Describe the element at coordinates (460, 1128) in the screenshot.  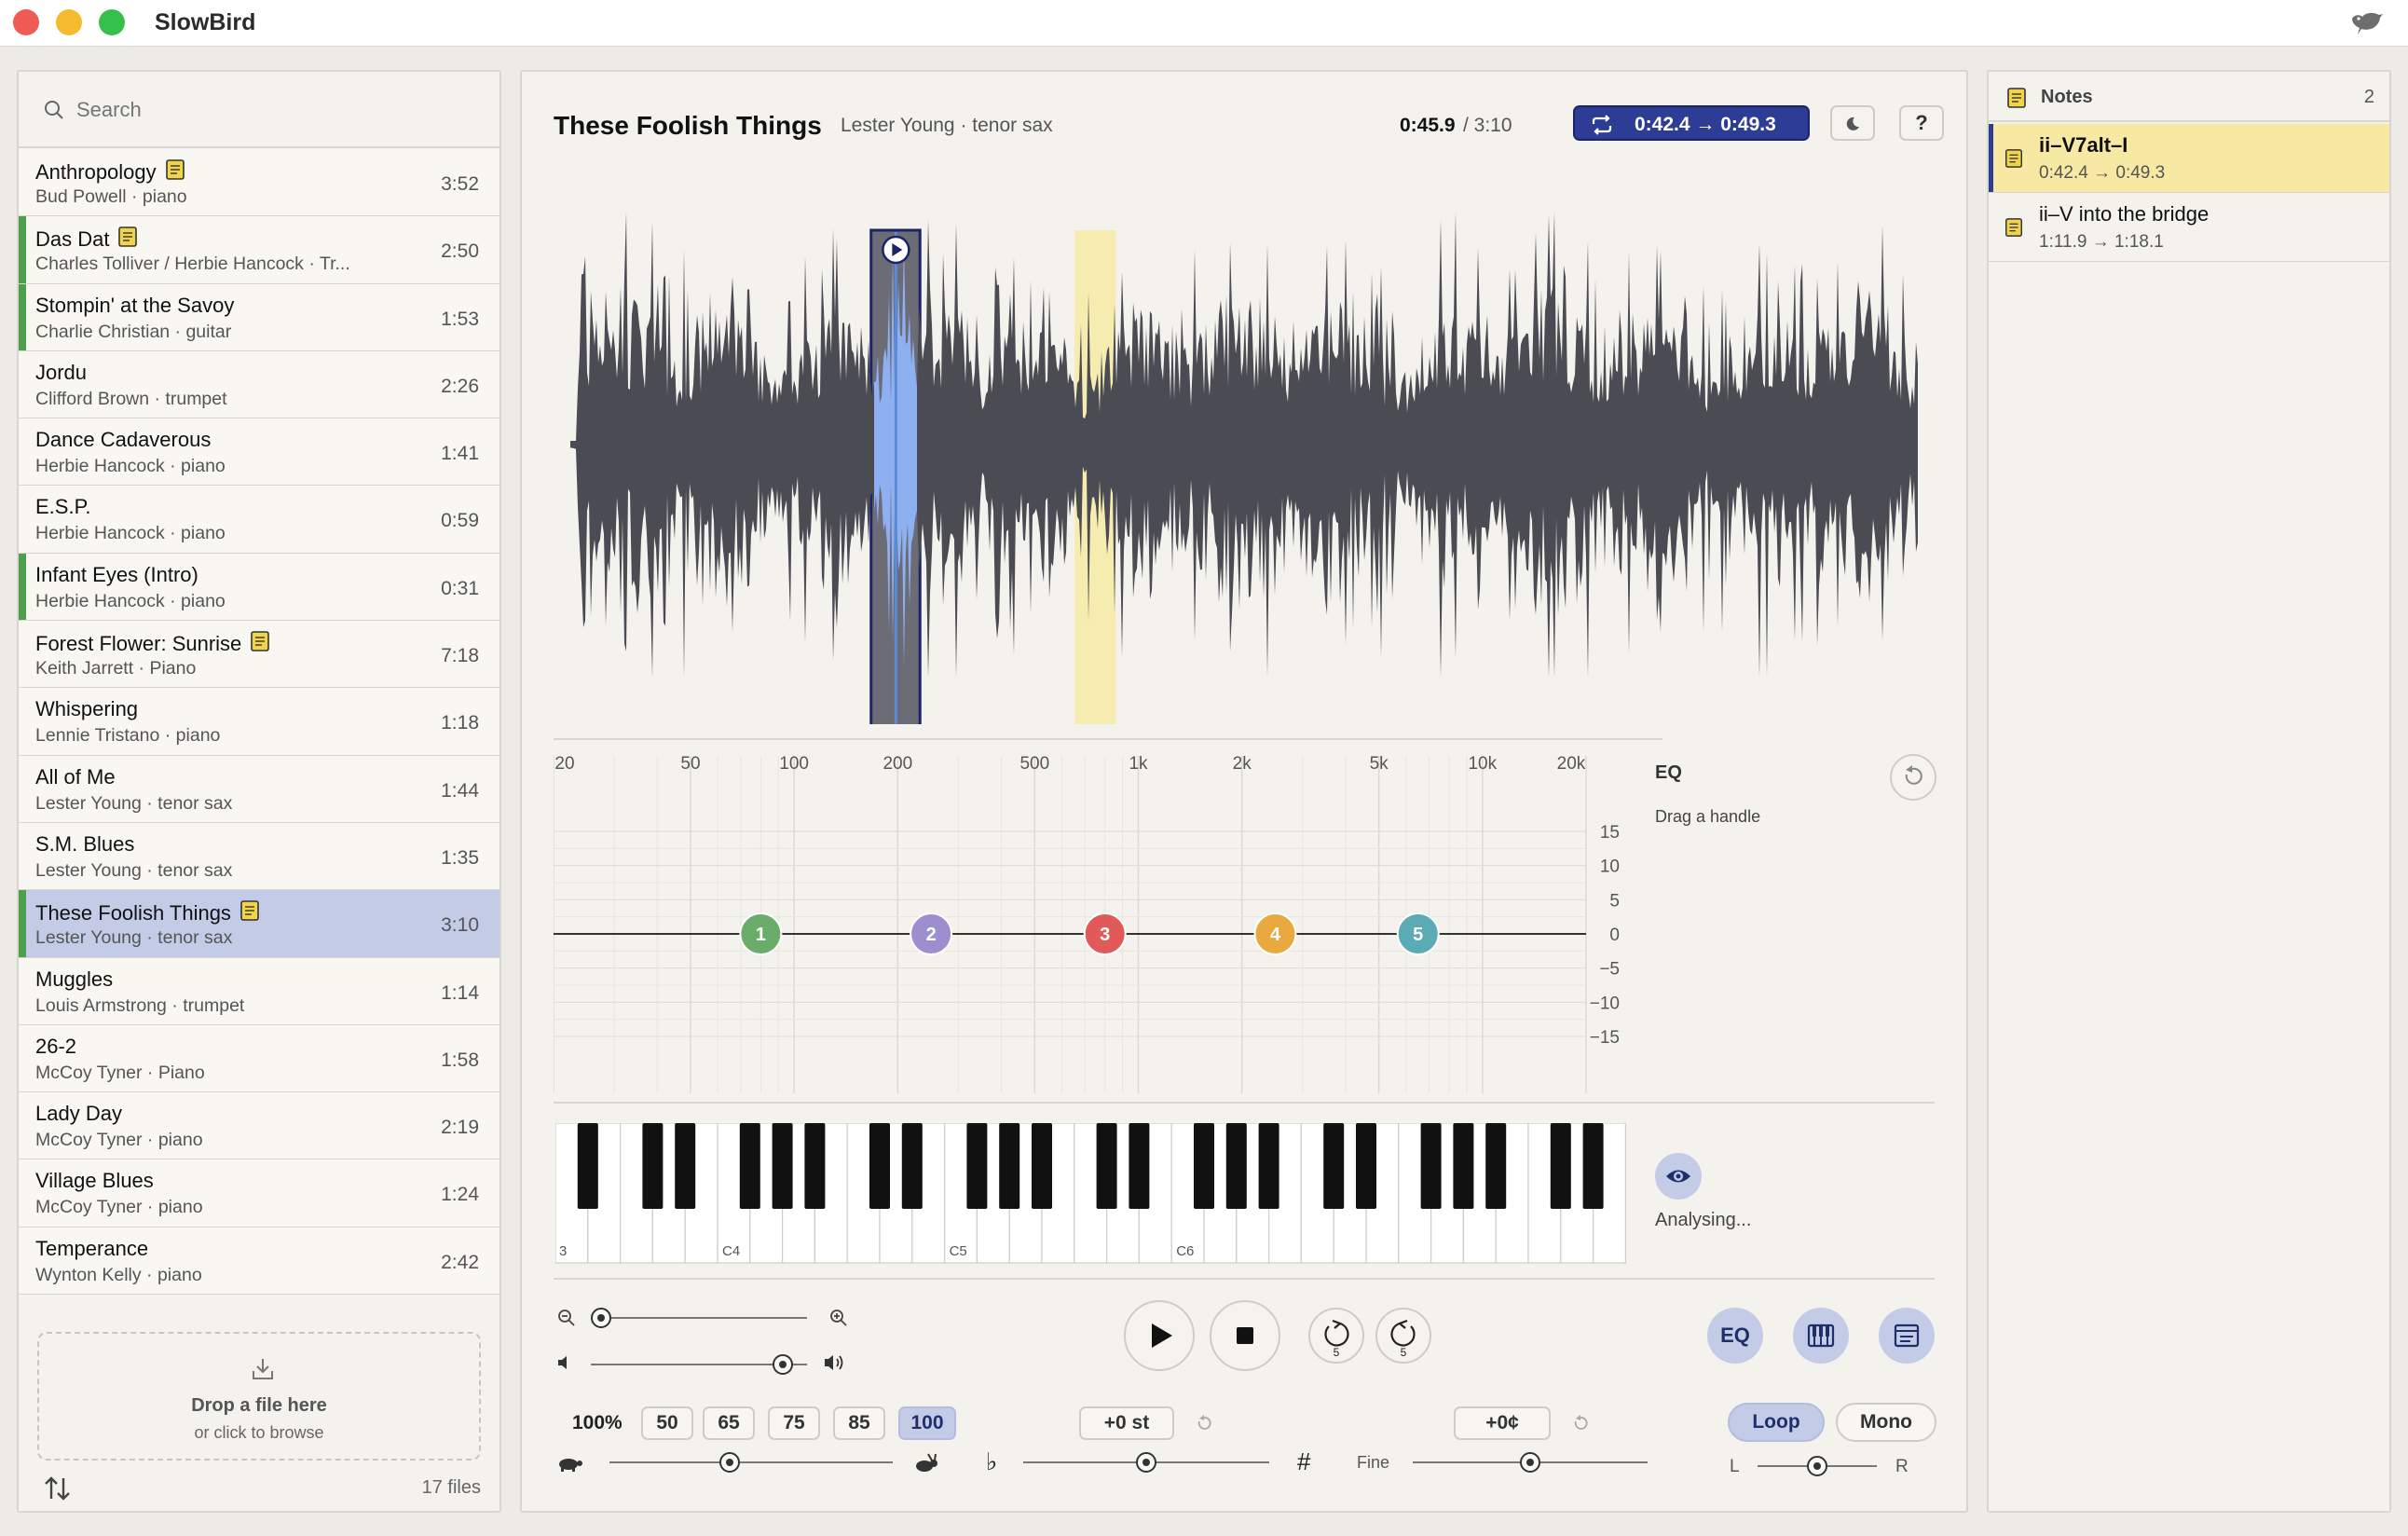
I see `track-duration: 2:19` at that location.